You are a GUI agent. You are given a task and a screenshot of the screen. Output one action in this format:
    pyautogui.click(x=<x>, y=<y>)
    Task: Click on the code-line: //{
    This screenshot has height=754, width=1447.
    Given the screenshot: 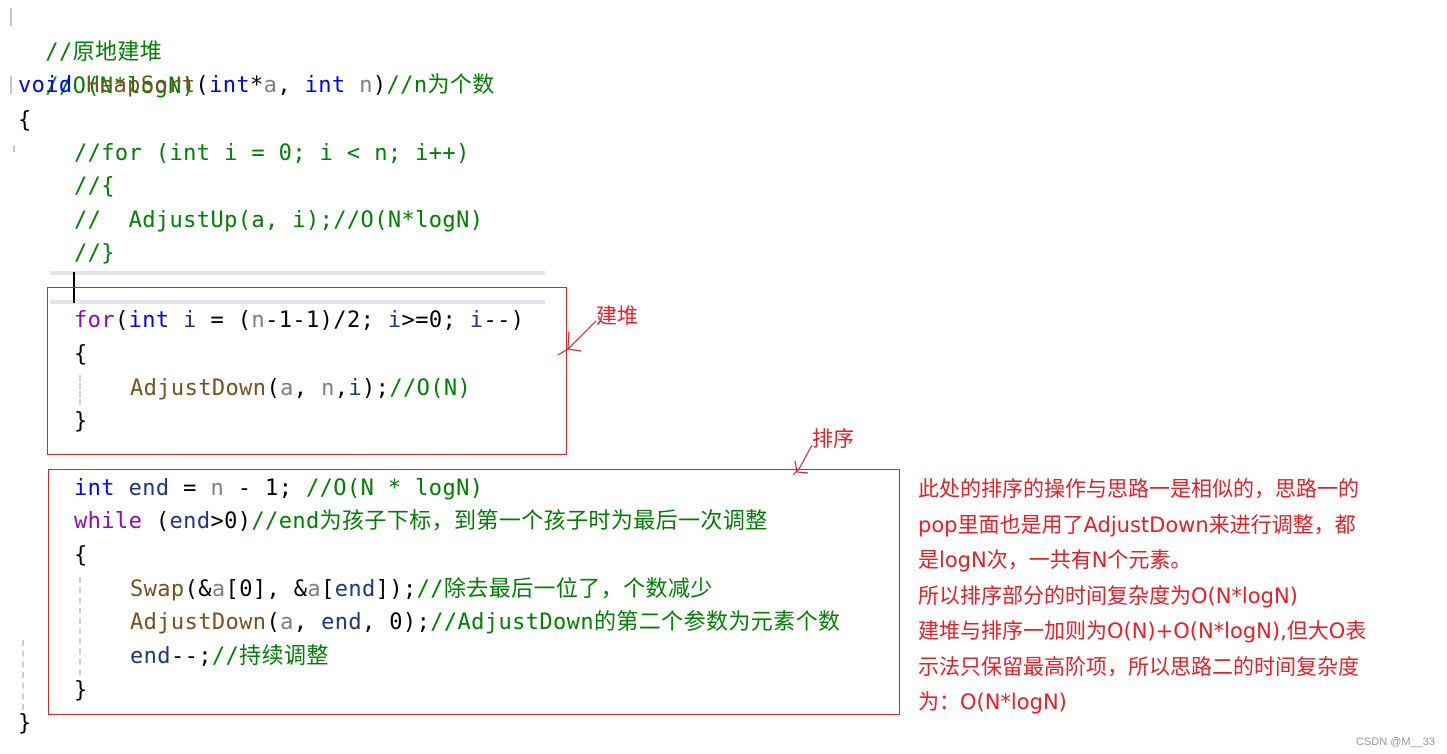 What is the action you would take?
    pyautogui.click(x=94, y=187)
    